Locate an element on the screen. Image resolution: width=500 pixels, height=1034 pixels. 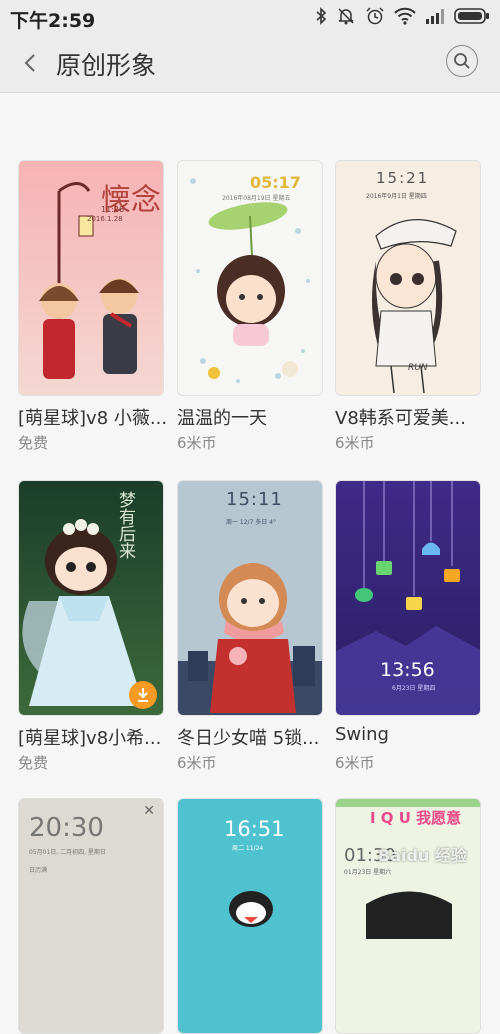
chevron-left-icon is located at coordinates (29, 63).